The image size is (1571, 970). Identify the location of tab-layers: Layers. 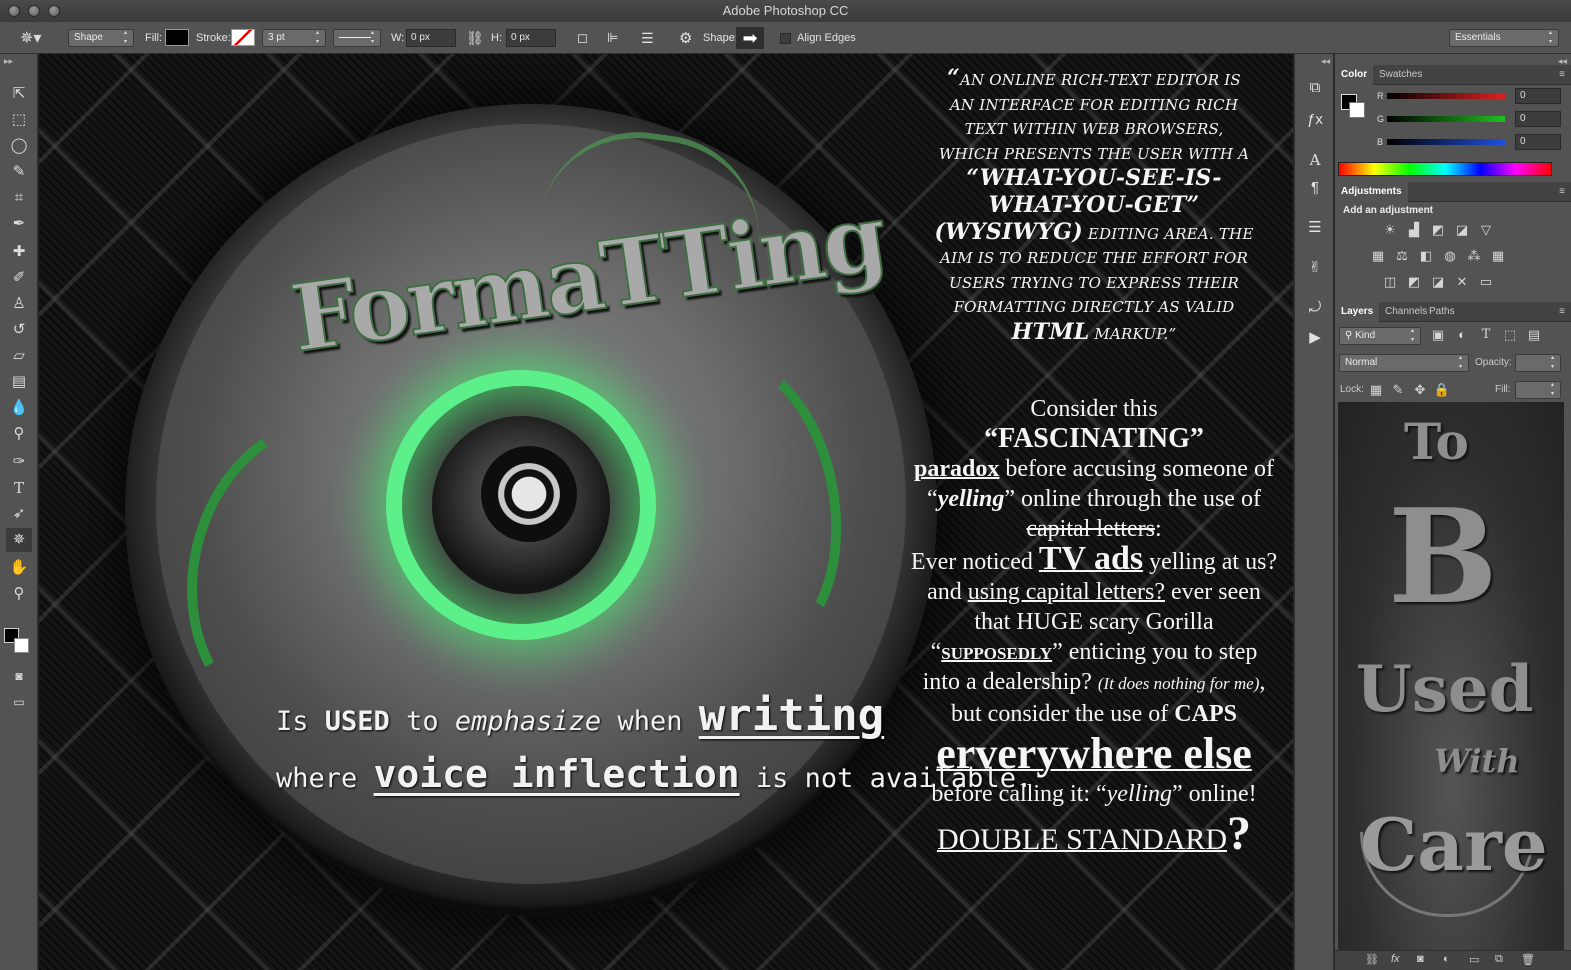
(1357, 312).